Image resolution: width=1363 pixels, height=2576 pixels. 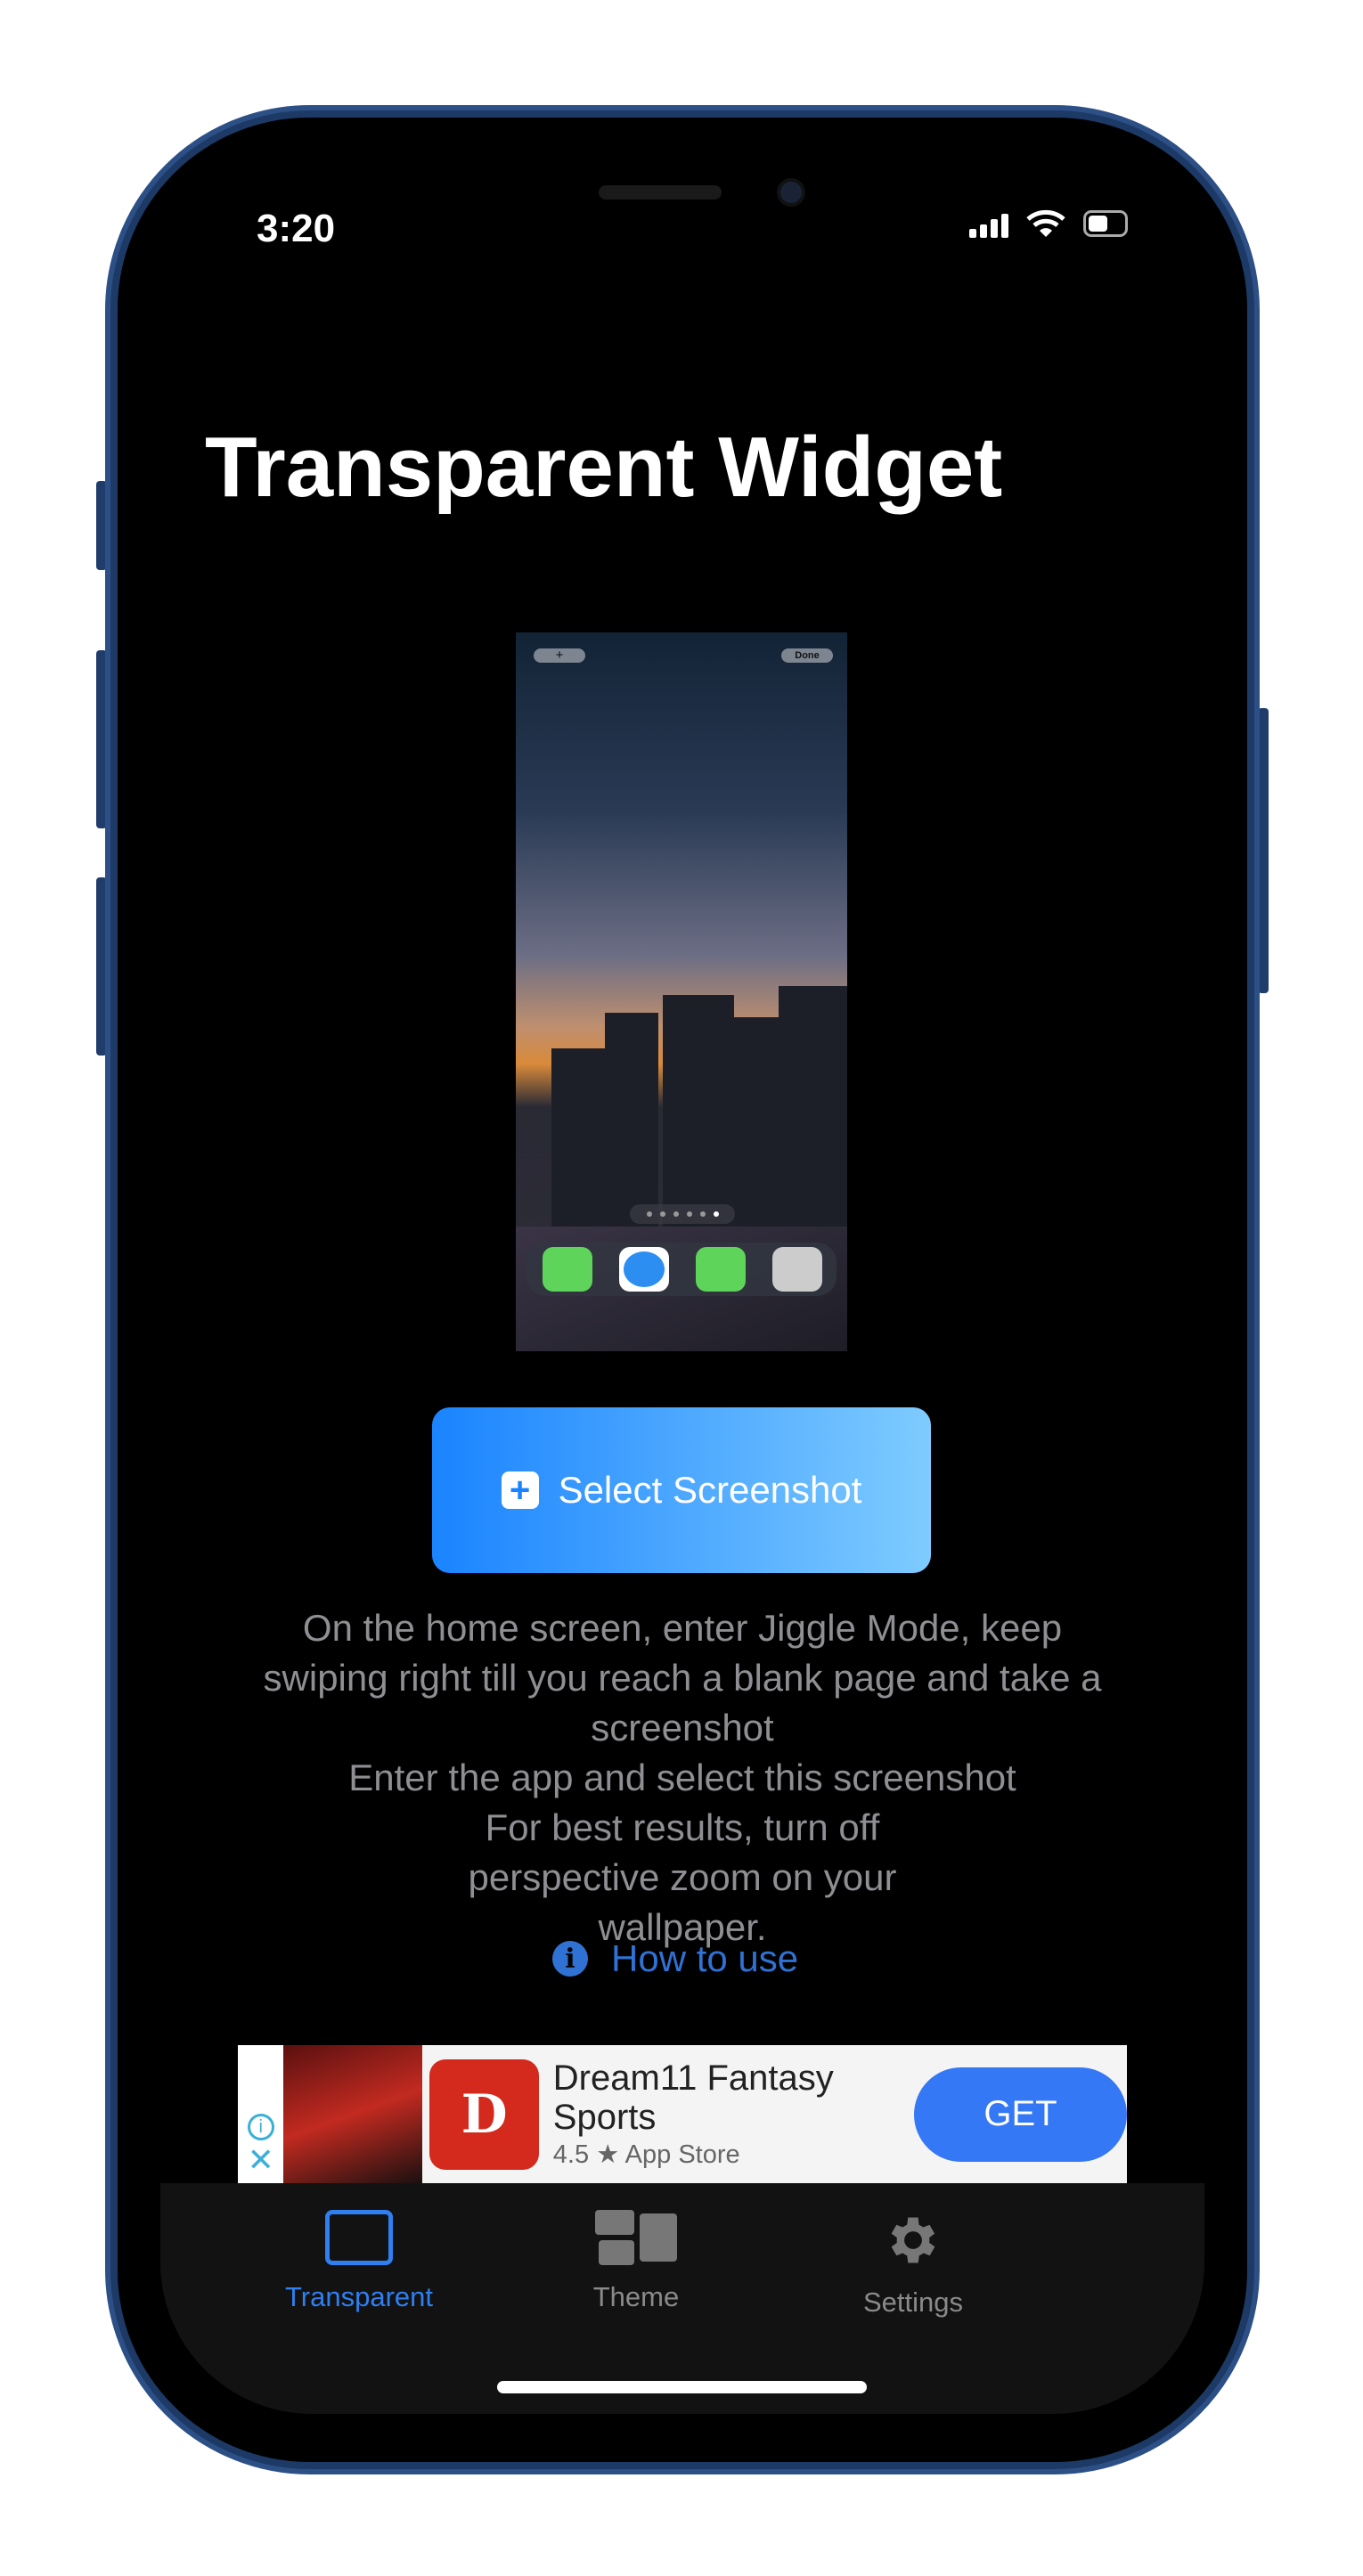 I want to click on camera-icon, so click(x=797, y=1269).